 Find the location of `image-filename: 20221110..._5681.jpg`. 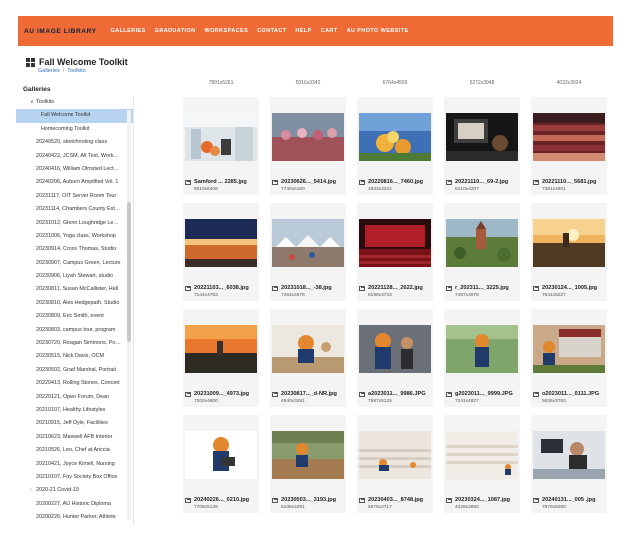

image-filename: 20221110..._5681.jpg is located at coordinates (569, 182).